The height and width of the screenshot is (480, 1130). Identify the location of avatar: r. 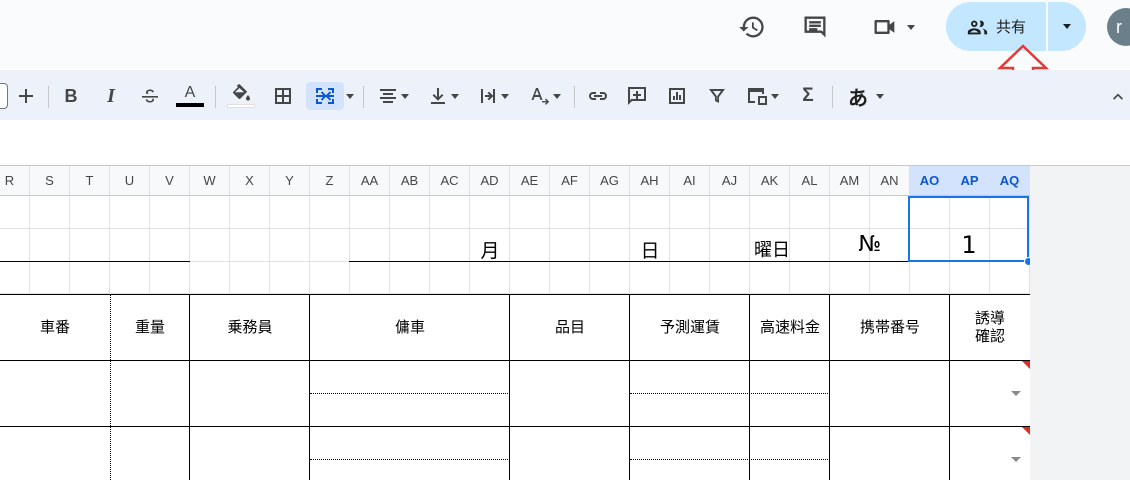
(1118, 27).